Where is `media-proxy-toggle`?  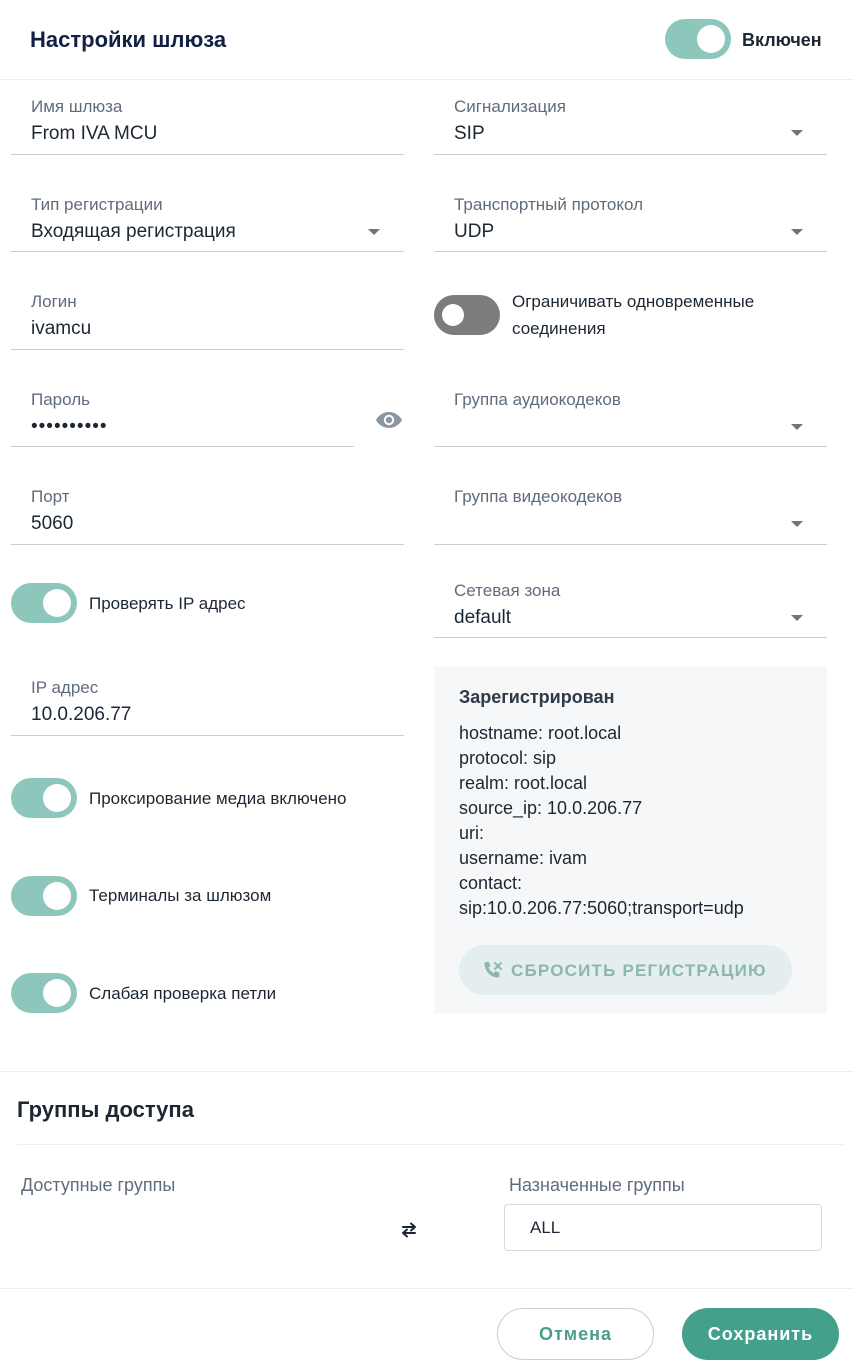
media-proxy-toggle is located at coordinates (44, 798).